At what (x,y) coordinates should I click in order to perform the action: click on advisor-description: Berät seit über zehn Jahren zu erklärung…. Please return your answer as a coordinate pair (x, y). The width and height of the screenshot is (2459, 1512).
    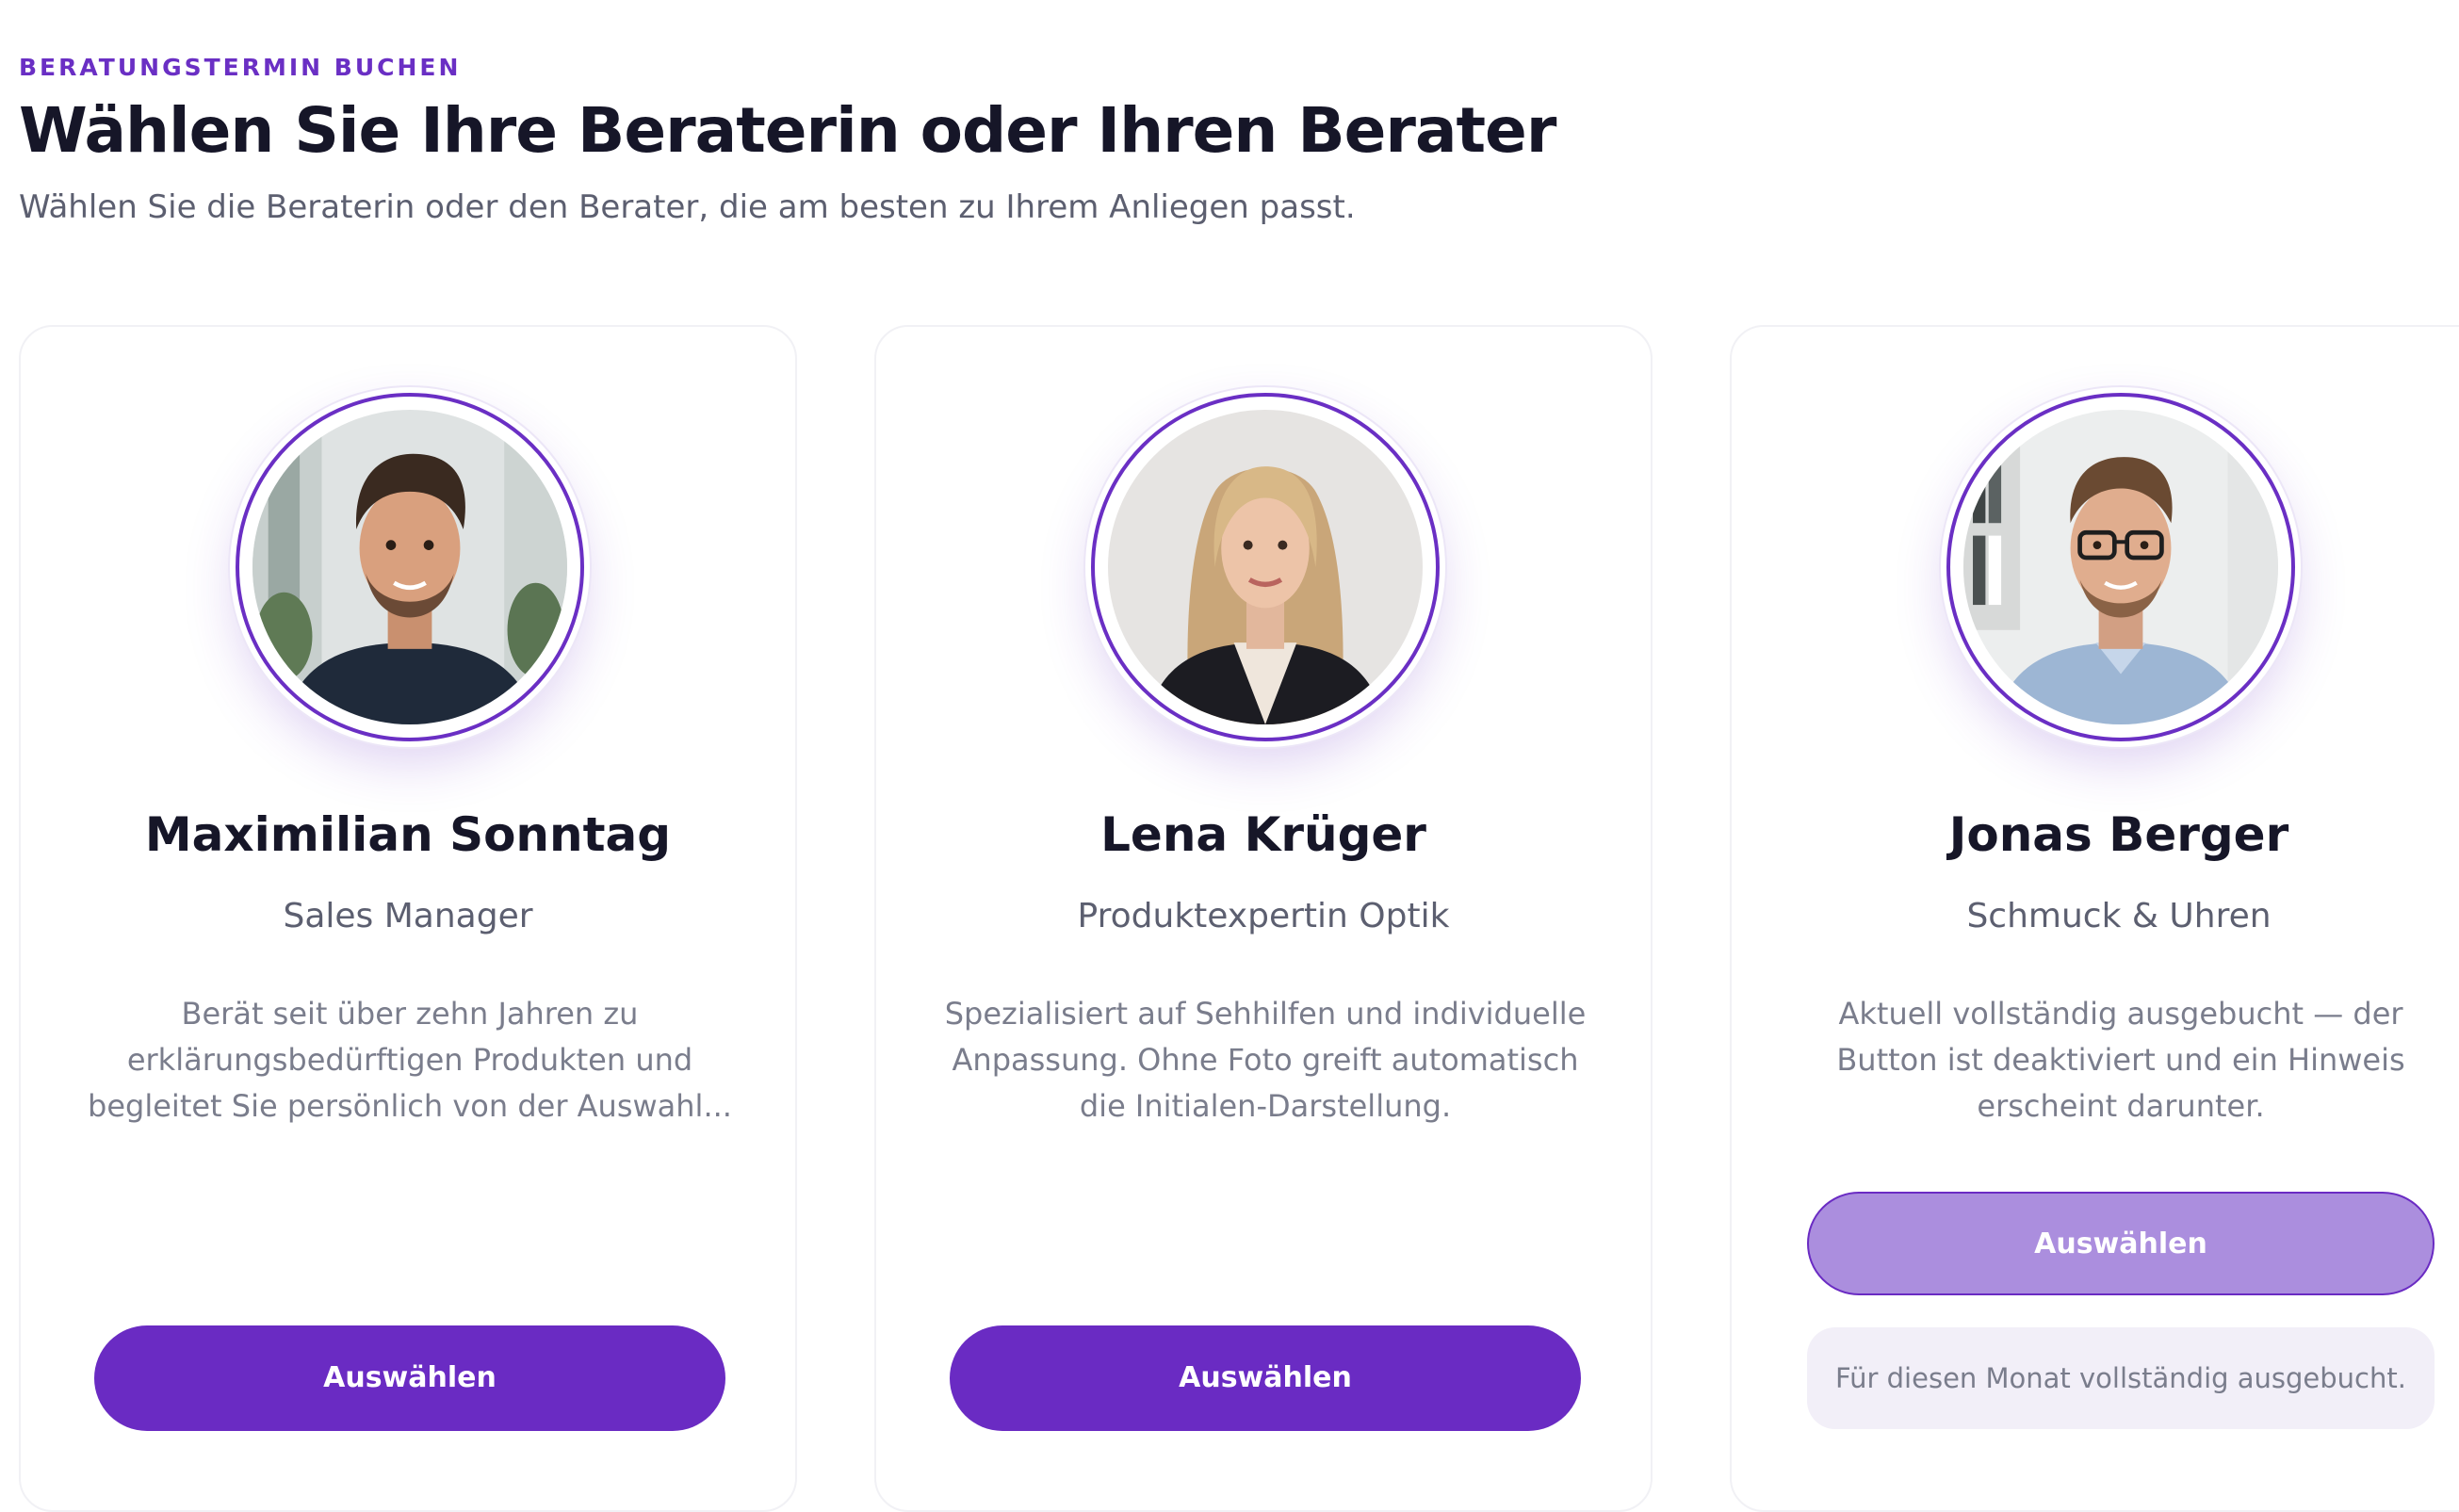
    Looking at the image, I should click on (410, 1060).